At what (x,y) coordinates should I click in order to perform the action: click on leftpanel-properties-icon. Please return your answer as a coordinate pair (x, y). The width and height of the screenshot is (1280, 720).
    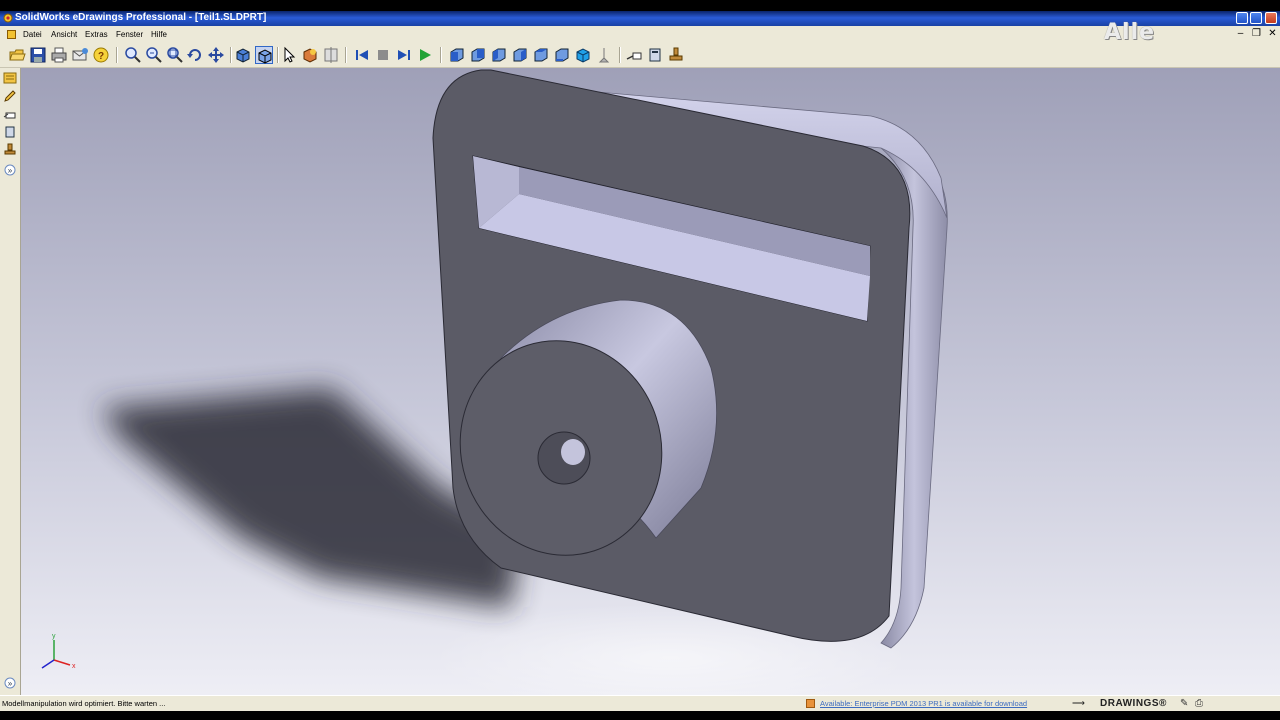
    Looking at the image, I should click on (10, 132).